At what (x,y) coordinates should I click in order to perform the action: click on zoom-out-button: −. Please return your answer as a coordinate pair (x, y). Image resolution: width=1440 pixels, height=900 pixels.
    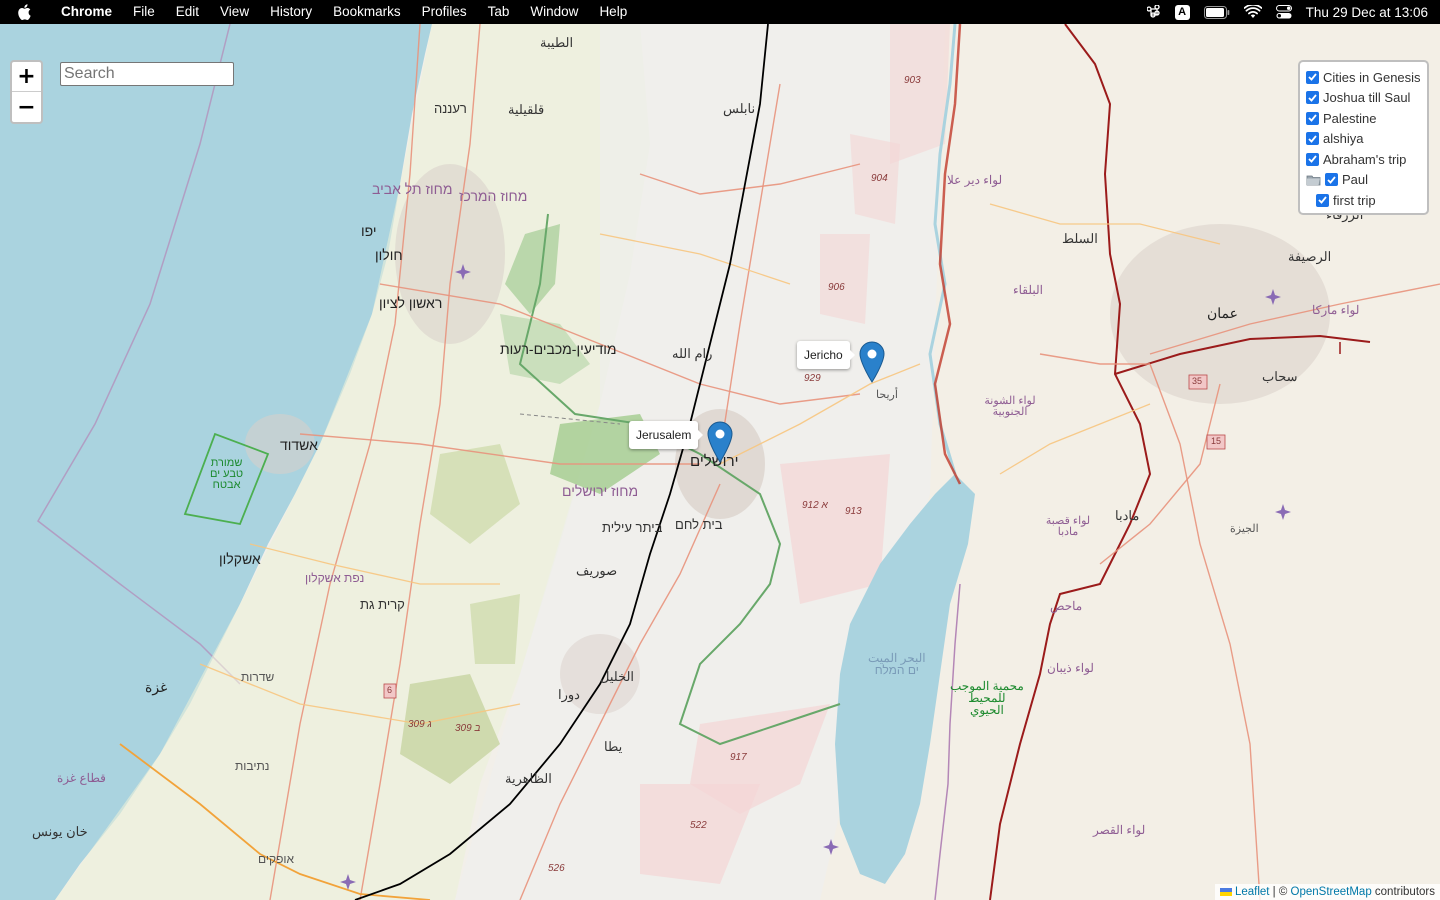
    Looking at the image, I should click on (26, 107).